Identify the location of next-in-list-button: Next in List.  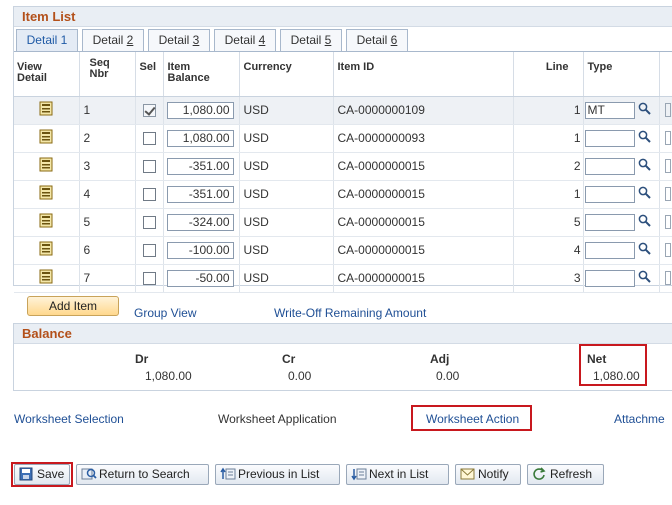
(397, 474).